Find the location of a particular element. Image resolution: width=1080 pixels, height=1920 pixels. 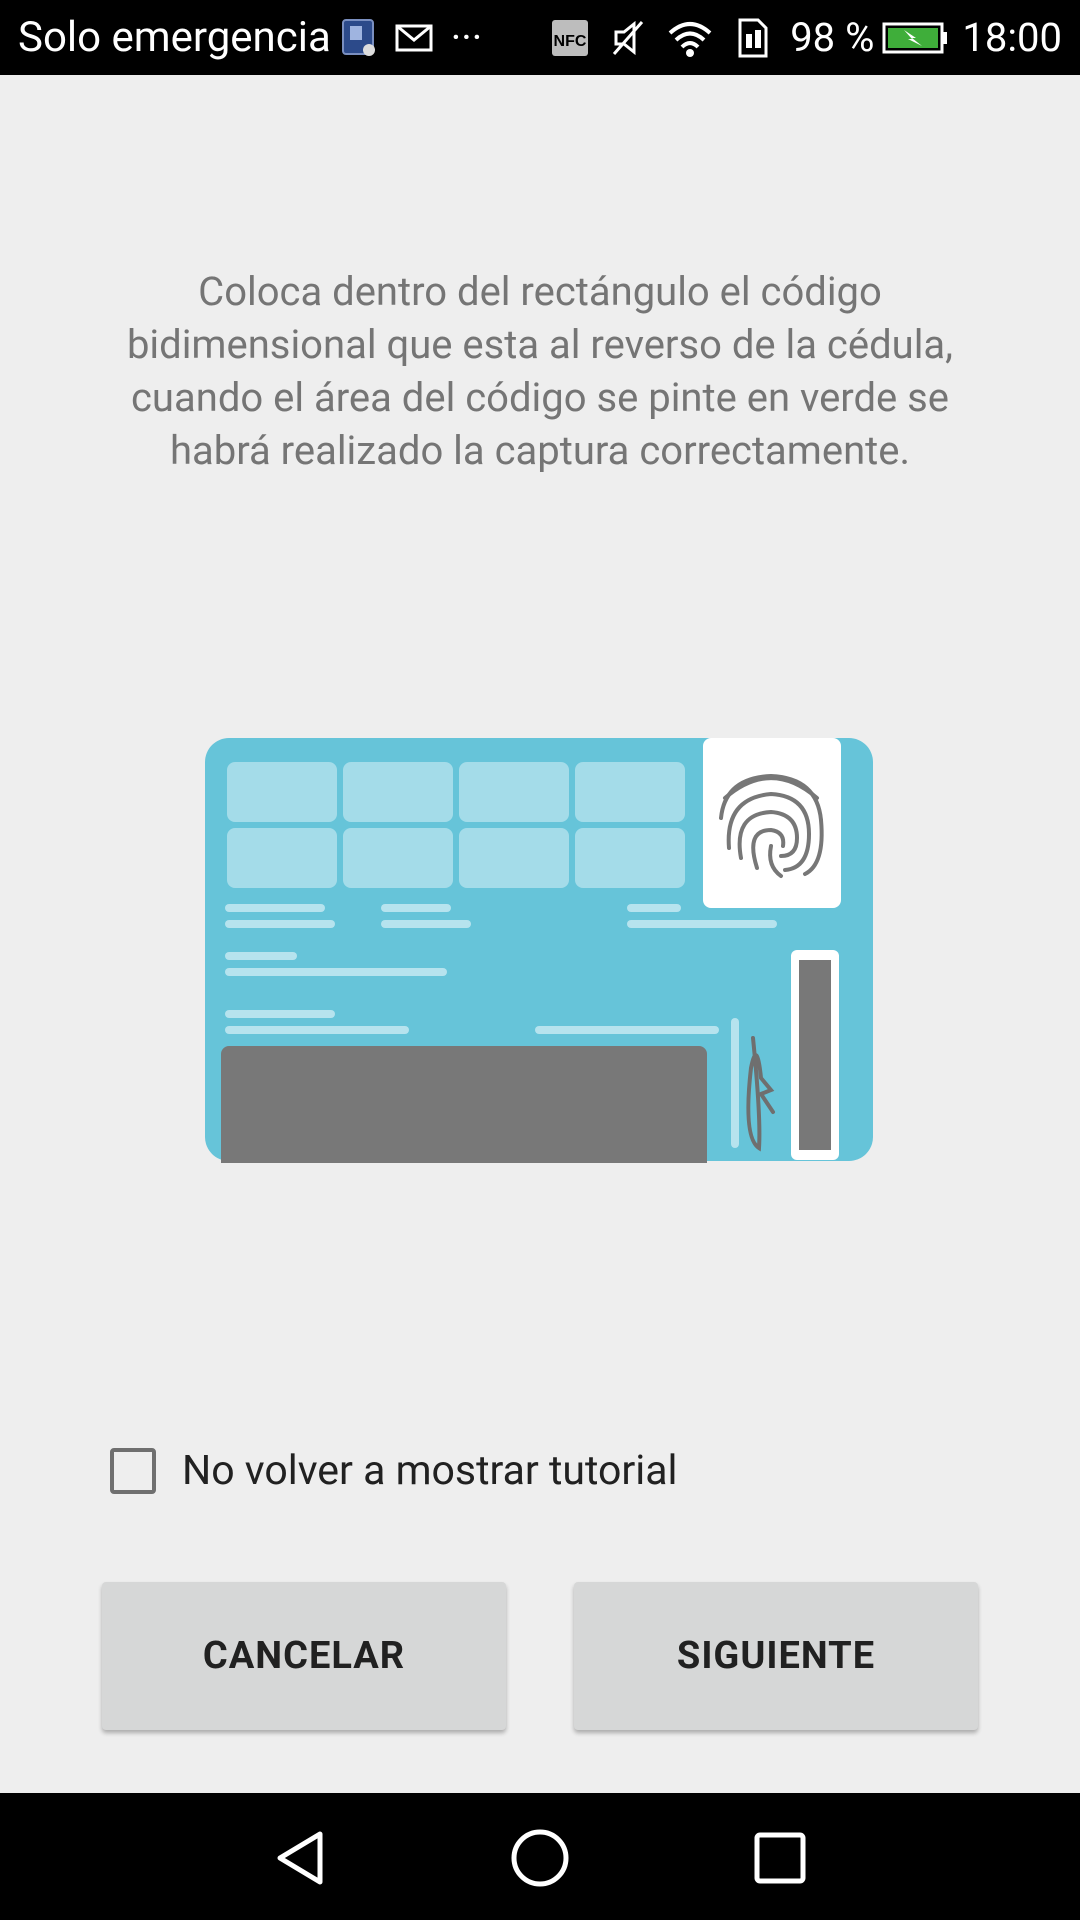

home-icon is located at coordinates (540, 1858).